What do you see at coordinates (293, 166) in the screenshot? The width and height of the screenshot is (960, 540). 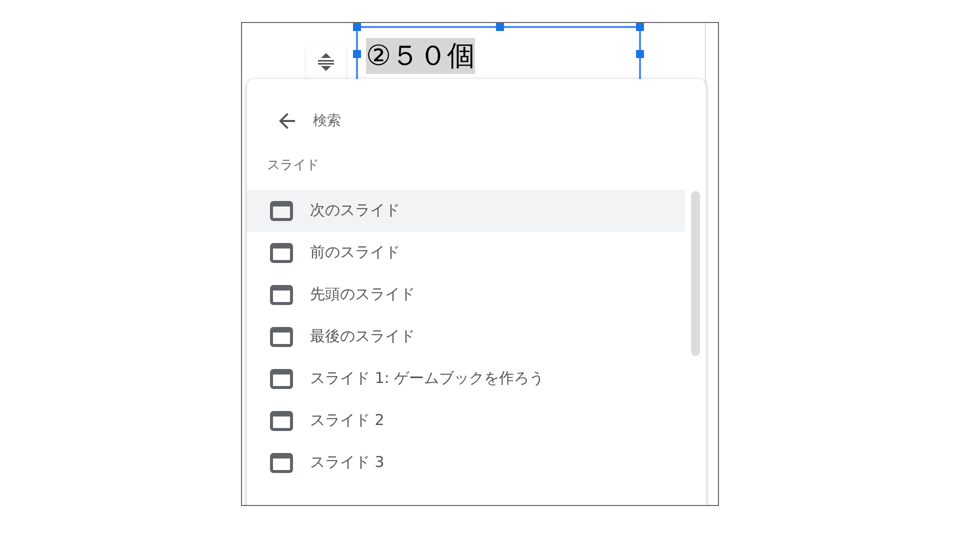 I see `section-header: スライド` at bounding box center [293, 166].